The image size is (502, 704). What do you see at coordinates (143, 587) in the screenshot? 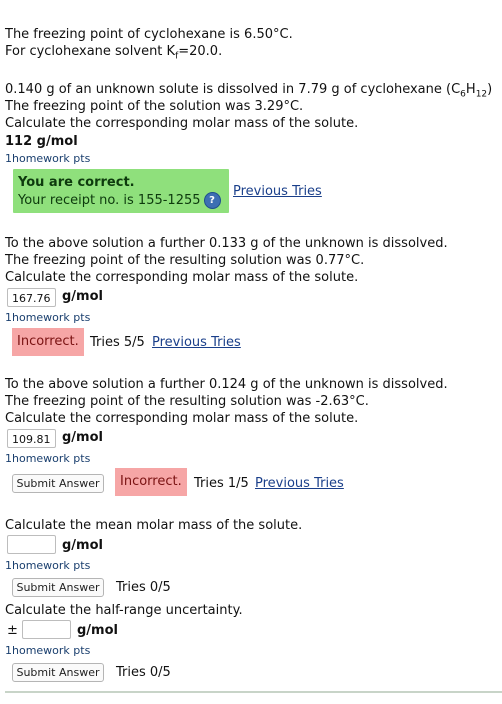
I see `q4-tries: Tries 0/5` at bounding box center [143, 587].